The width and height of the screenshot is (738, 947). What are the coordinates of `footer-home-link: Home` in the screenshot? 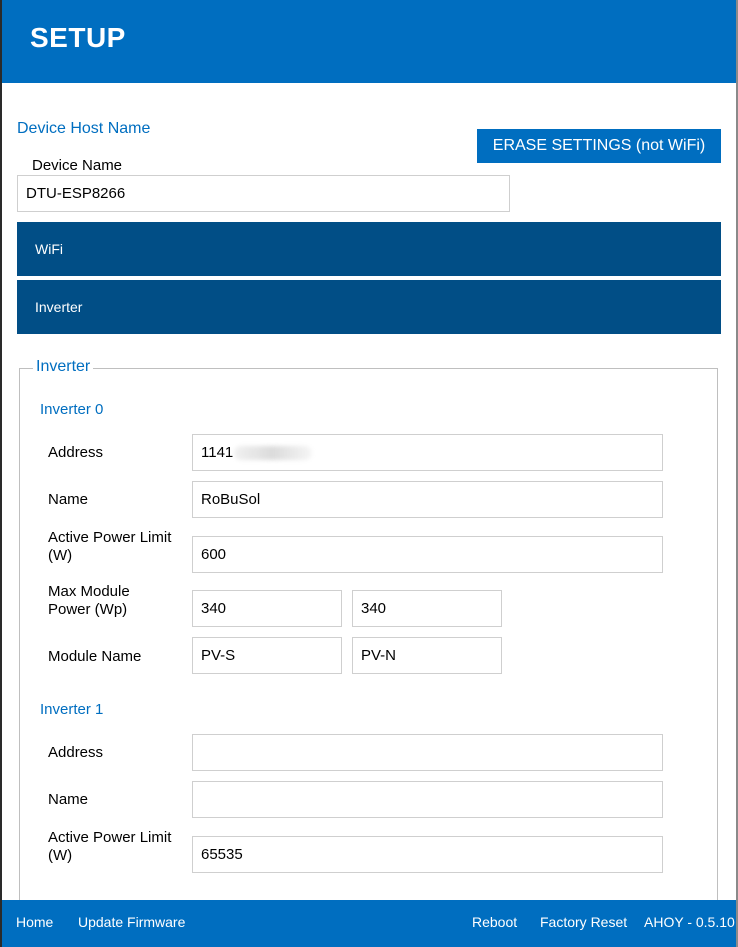 It's located at (34, 922).